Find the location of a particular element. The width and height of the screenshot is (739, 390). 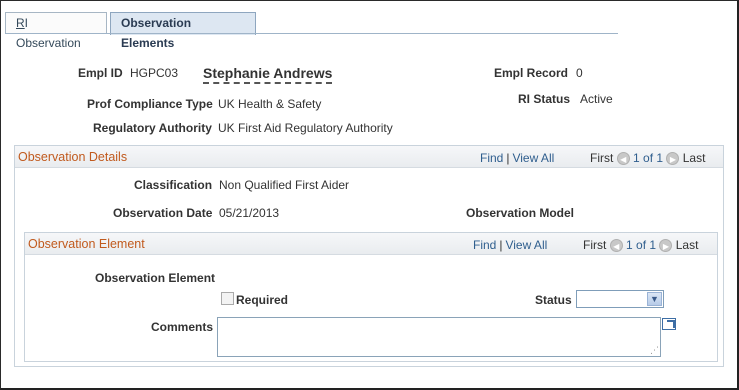

comments-textarea: ⋰ is located at coordinates (439, 337).